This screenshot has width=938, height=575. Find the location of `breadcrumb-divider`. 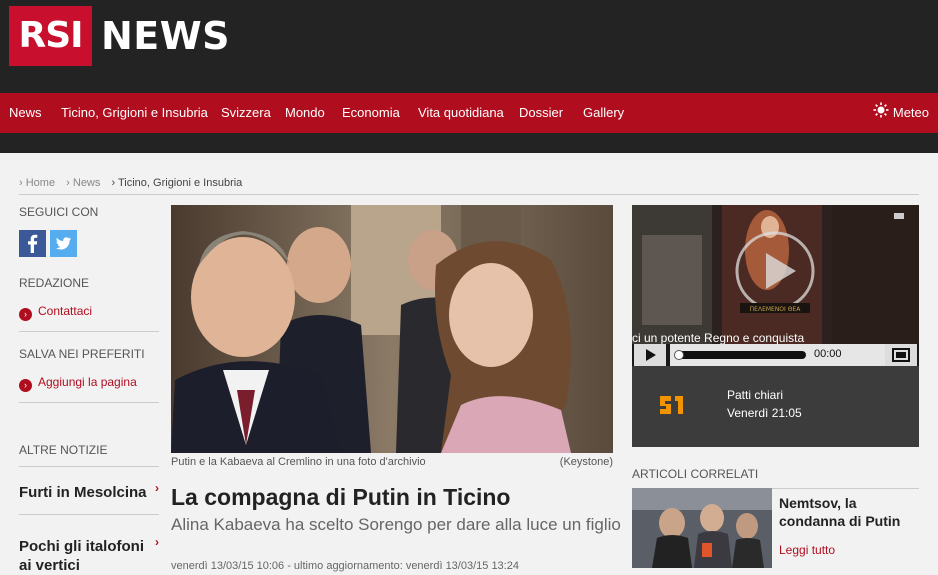

breadcrumb-divider is located at coordinates (469, 194).